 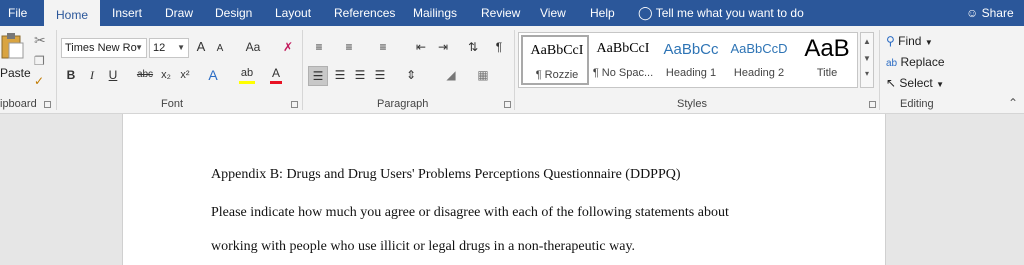 What do you see at coordinates (507, 104) in the screenshot?
I see `paragraph-launcher-icon` at bounding box center [507, 104].